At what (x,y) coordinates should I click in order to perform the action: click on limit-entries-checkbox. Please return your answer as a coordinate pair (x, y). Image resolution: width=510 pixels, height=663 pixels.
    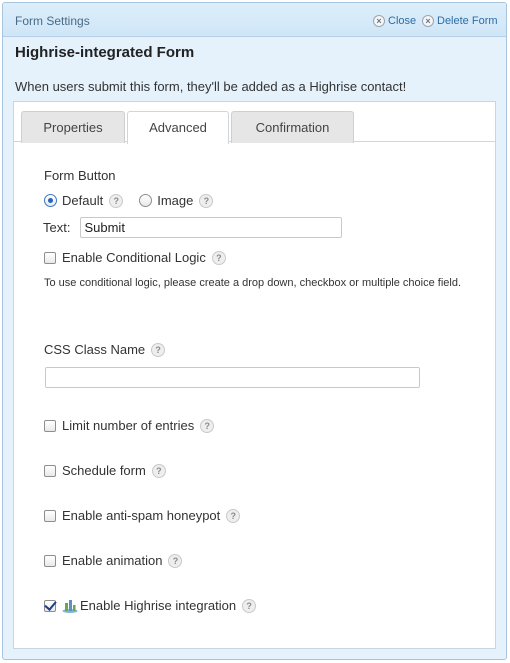
    Looking at the image, I should click on (50, 425).